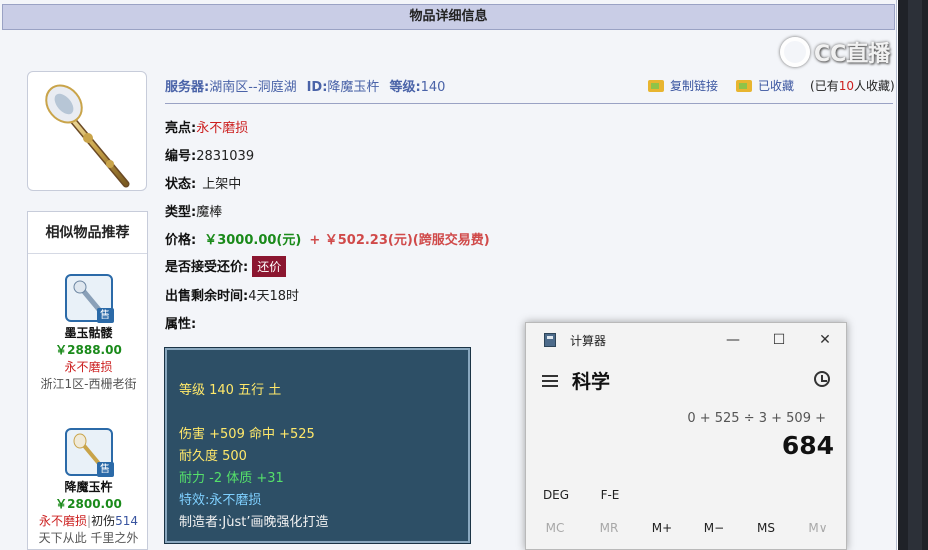  What do you see at coordinates (207, 267) in the screenshot?
I see `counter-offer-label: 是否接受还价:` at bounding box center [207, 267].